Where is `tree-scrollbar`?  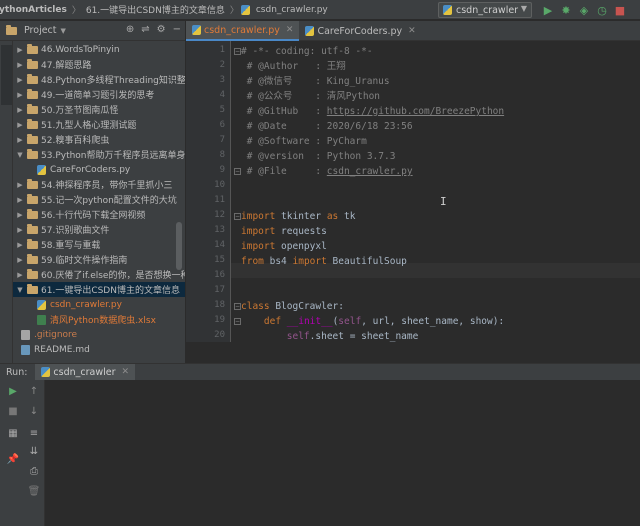 tree-scrollbar is located at coordinates (179, 246).